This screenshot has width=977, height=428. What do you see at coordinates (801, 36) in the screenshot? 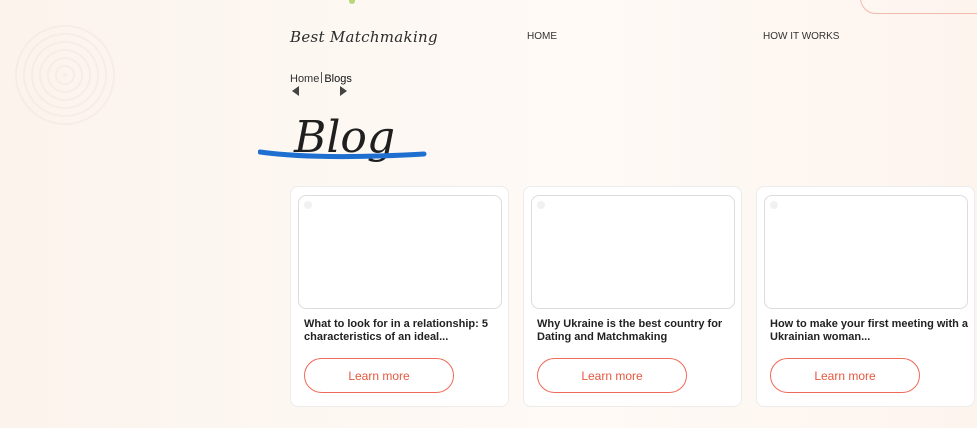
I see `nav-how-it-works: HOW IT WORKS` at bounding box center [801, 36].